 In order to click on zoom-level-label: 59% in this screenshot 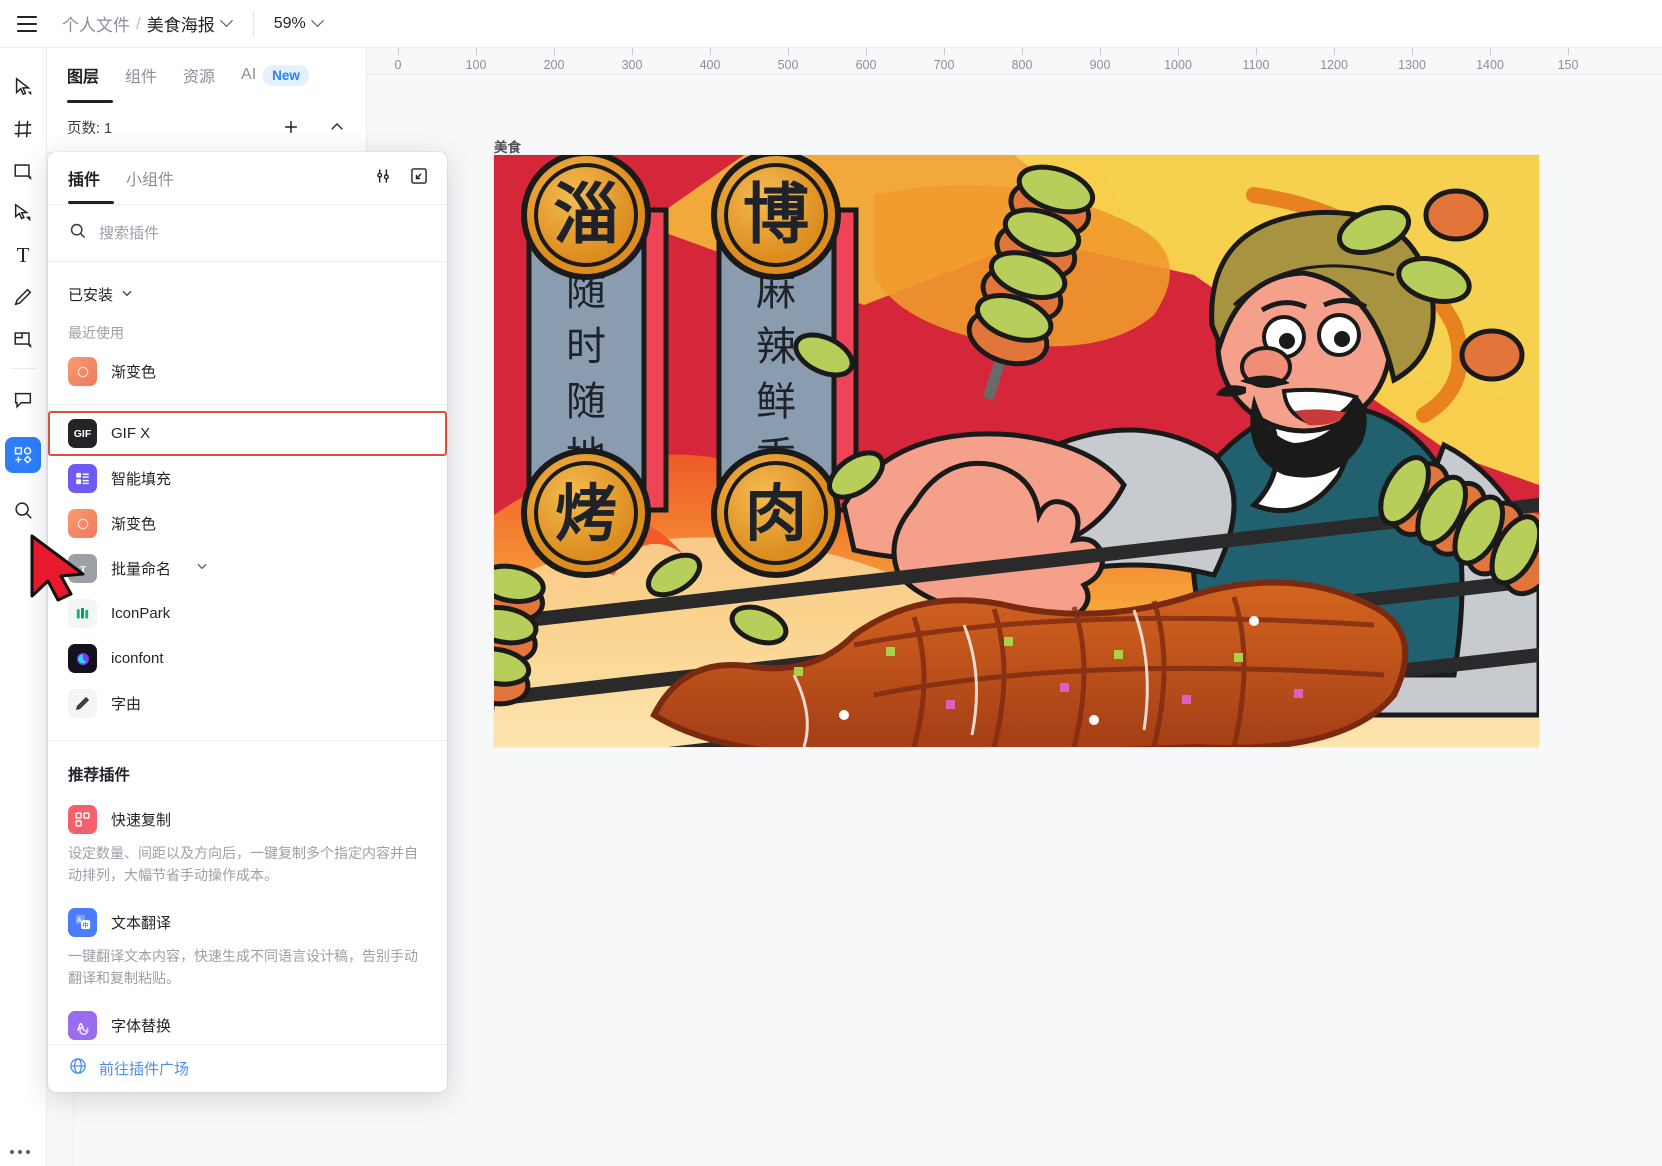, I will do `click(289, 23)`.